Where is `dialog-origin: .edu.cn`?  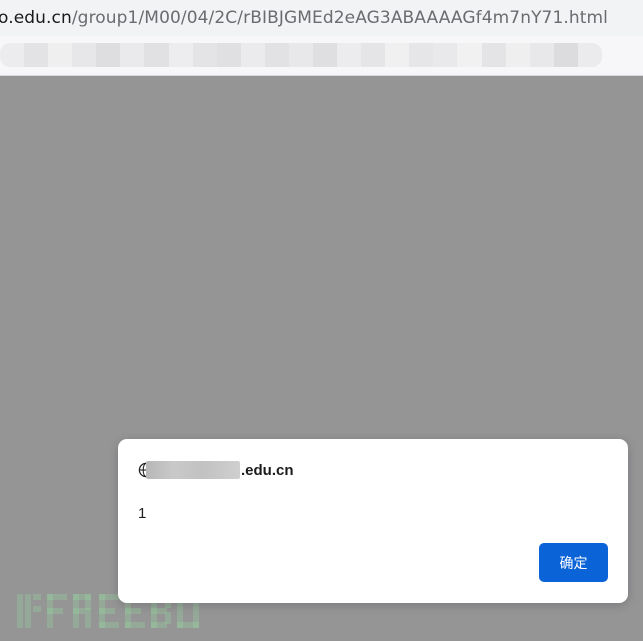 dialog-origin: .edu.cn is located at coordinates (216, 470).